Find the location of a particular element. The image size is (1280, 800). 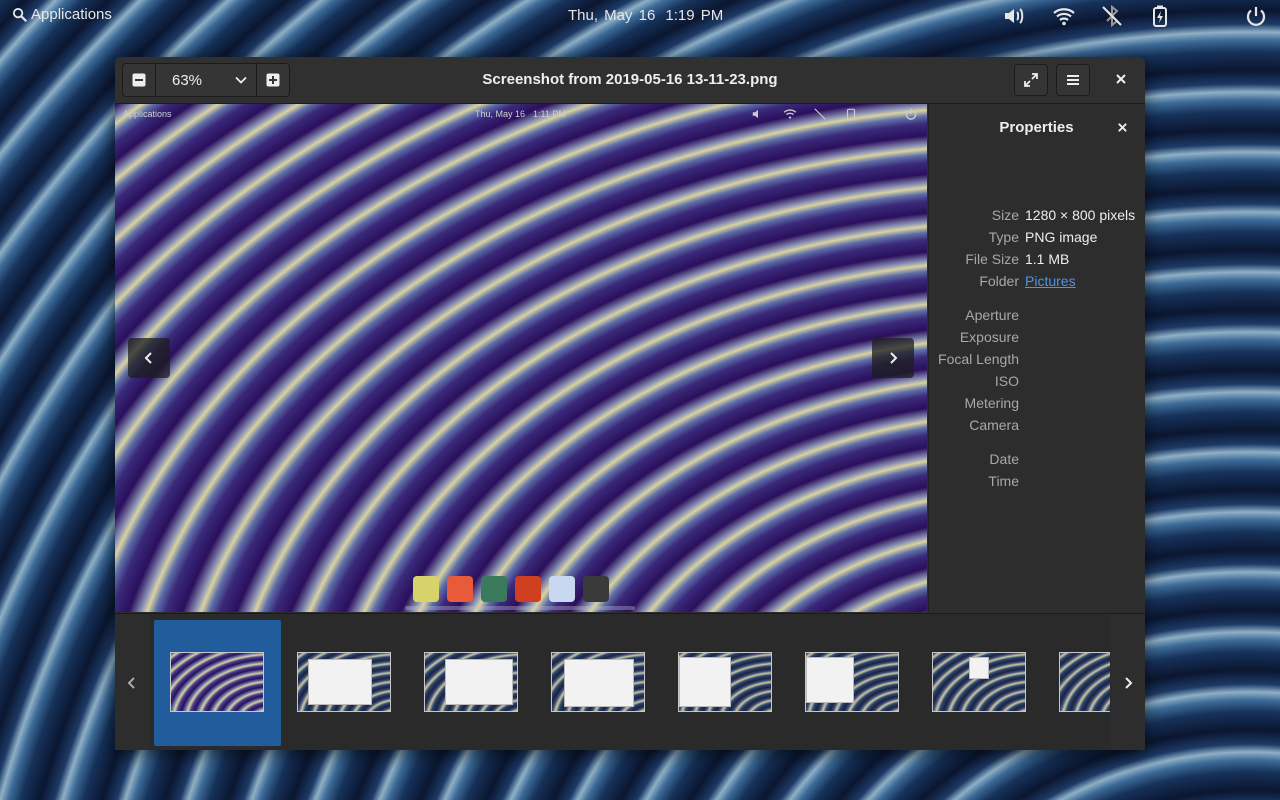

close-window-button is located at coordinates (1121, 79).